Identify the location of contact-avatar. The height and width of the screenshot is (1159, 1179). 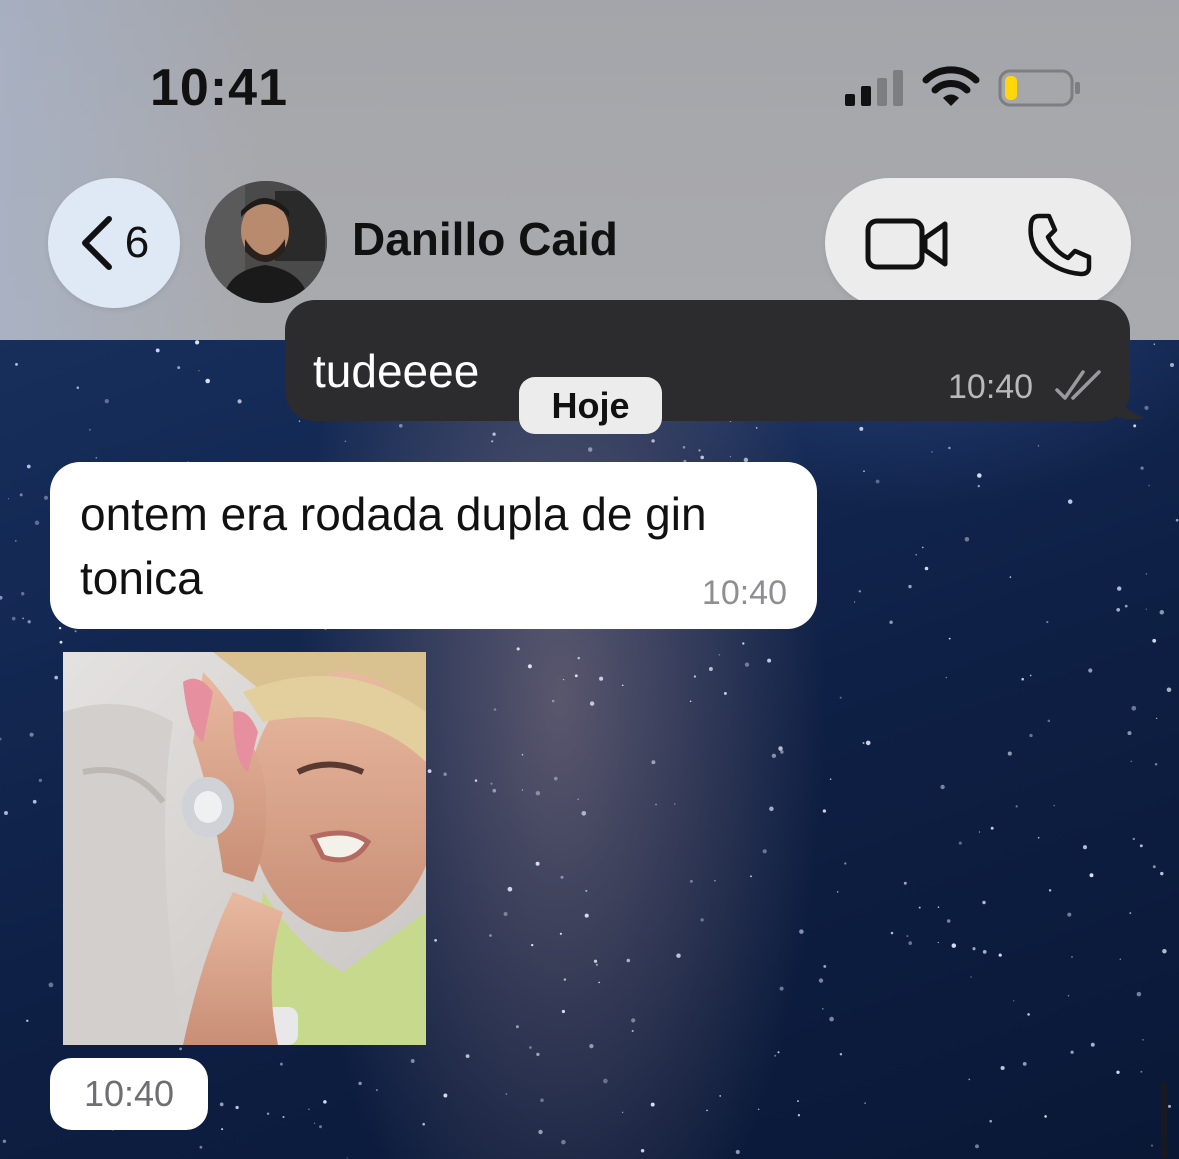
(266, 242).